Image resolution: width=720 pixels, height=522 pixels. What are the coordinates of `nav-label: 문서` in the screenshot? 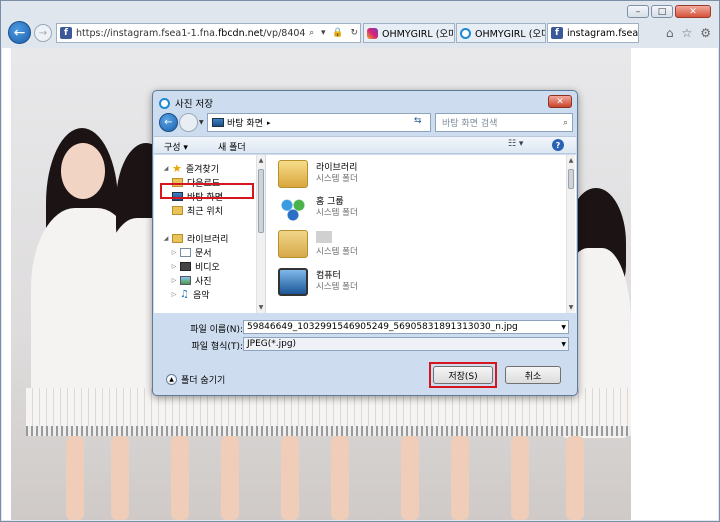 It's located at (203, 253).